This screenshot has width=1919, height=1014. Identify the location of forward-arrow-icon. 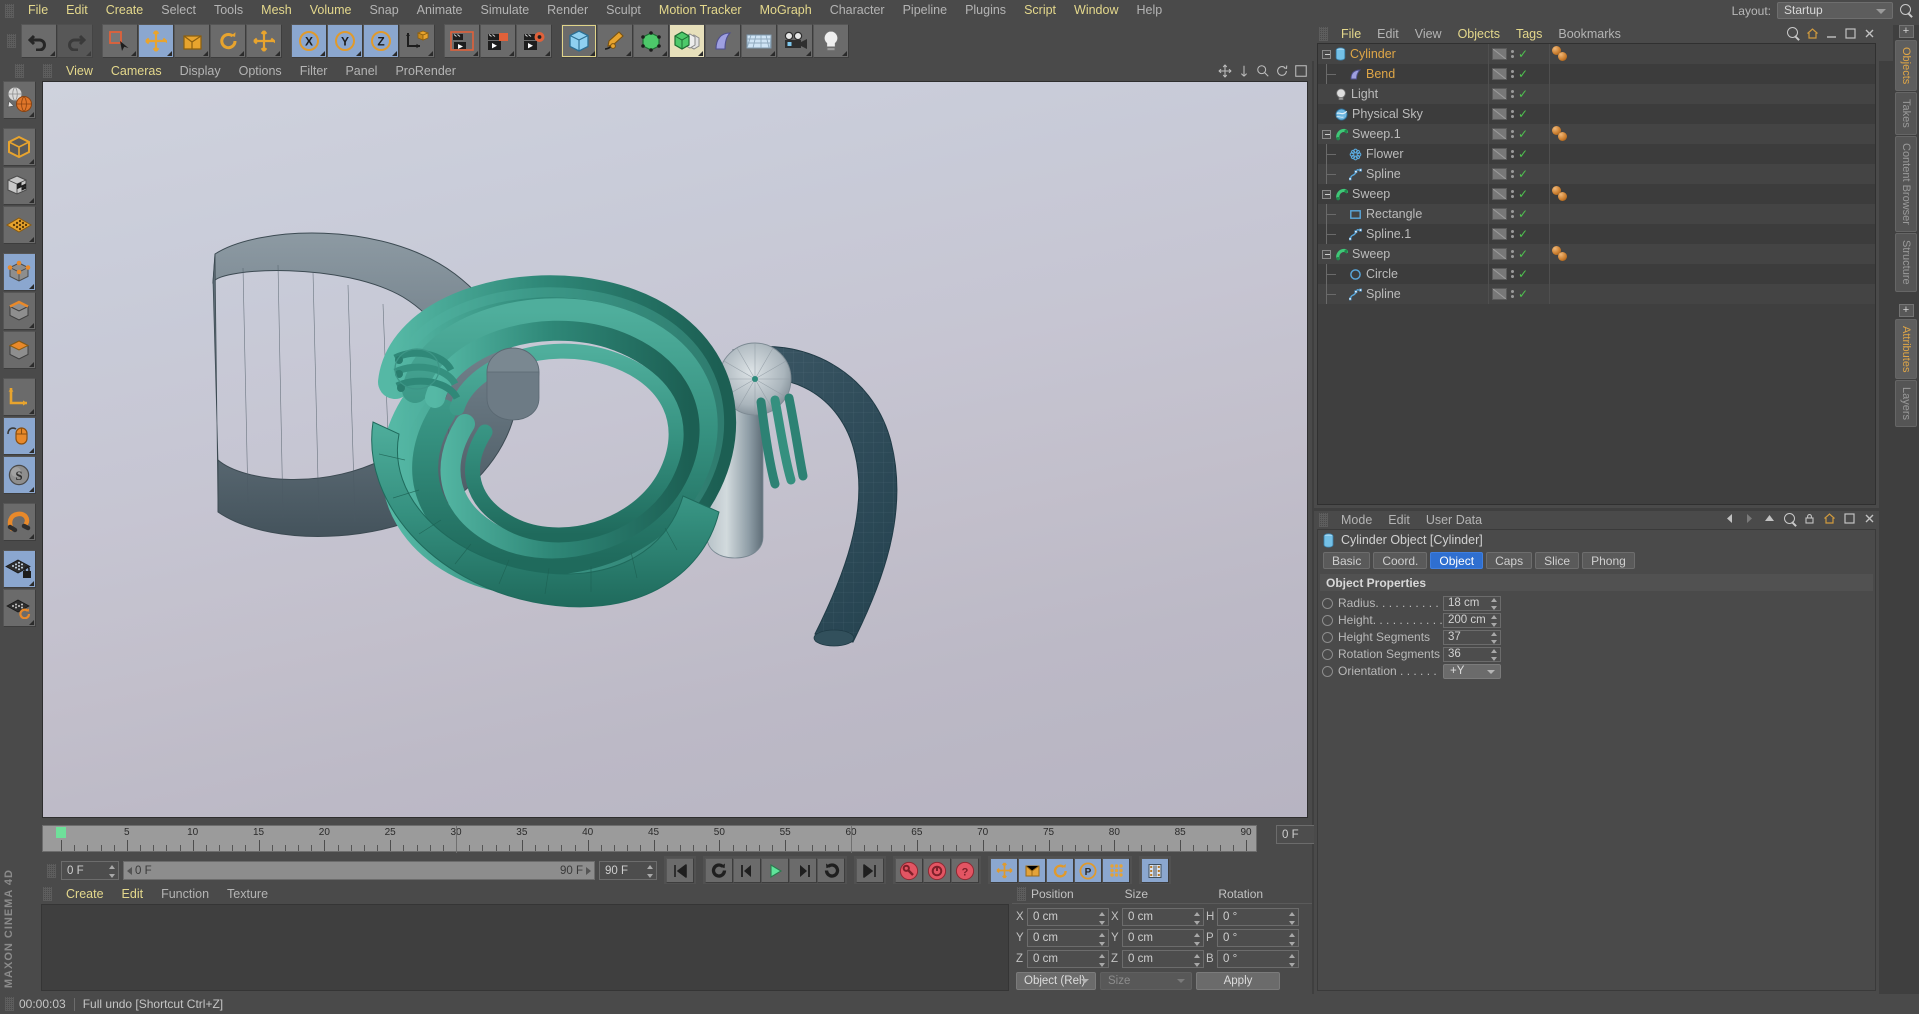
(1749, 518).